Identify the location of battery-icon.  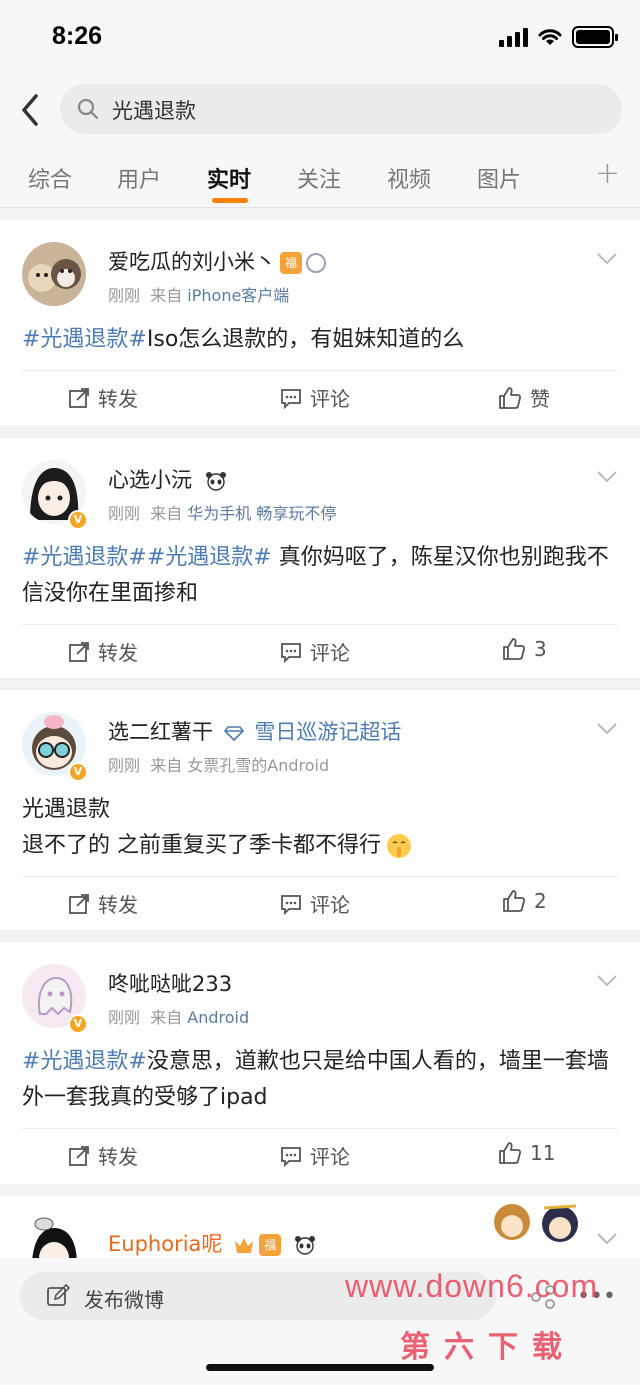
(595, 37).